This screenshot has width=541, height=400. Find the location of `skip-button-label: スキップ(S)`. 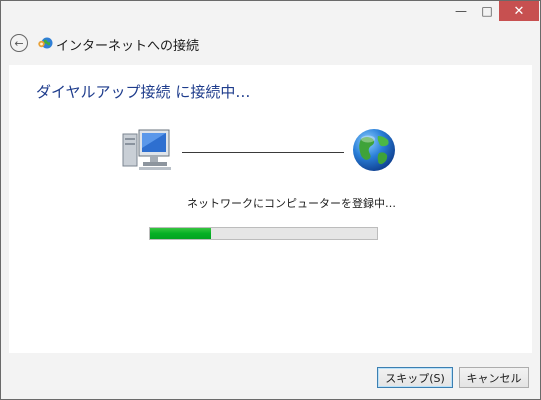

skip-button-label: スキップ(S) is located at coordinates (415, 378).